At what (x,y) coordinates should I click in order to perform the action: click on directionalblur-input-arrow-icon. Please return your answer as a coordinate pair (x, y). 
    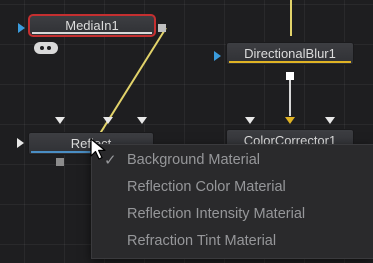
    Looking at the image, I should click on (217, 56).